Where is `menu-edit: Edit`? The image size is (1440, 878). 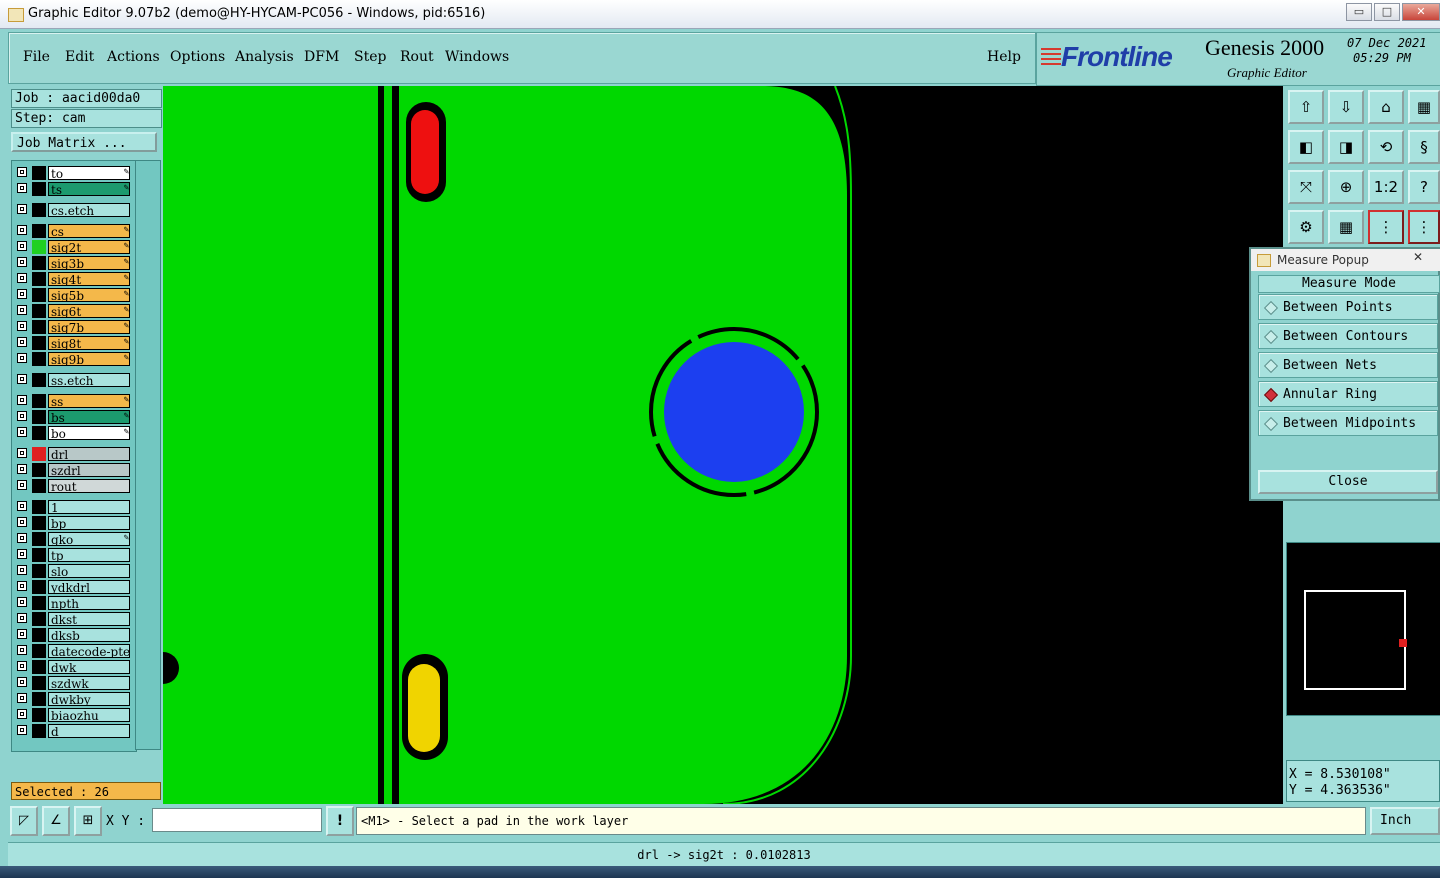 menu-edit: Edit is located at coordinates (79, 57).